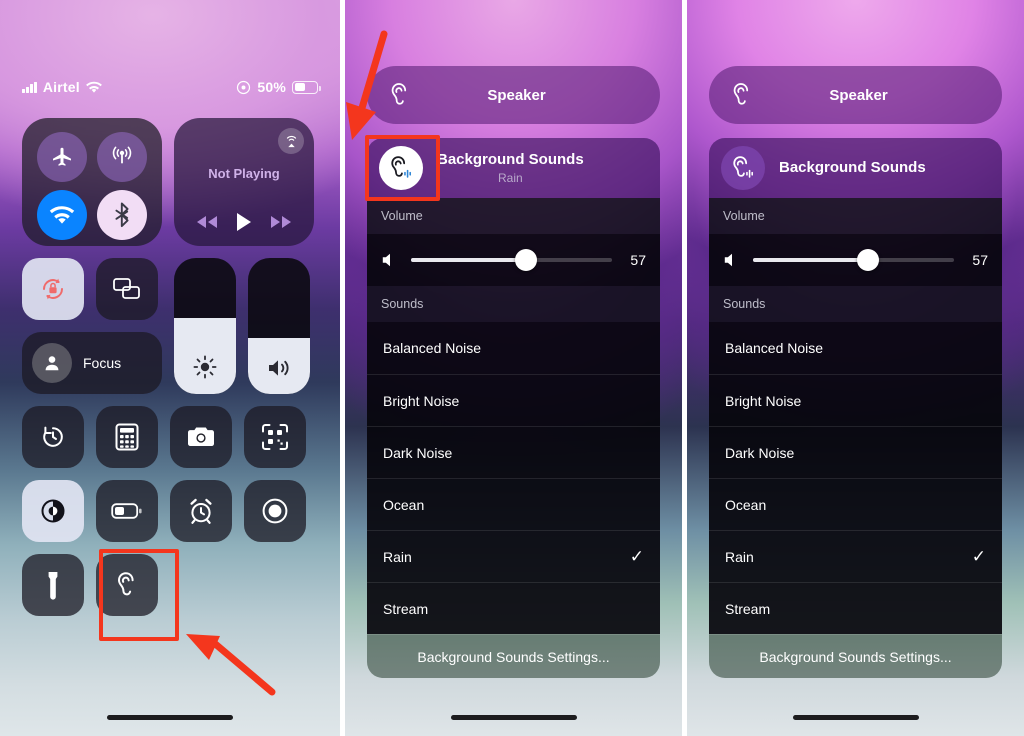  What do you see at coordinates (397, 556) in the screenshot?
I see `sound-label: Rain` at bounding box center [397, 556].